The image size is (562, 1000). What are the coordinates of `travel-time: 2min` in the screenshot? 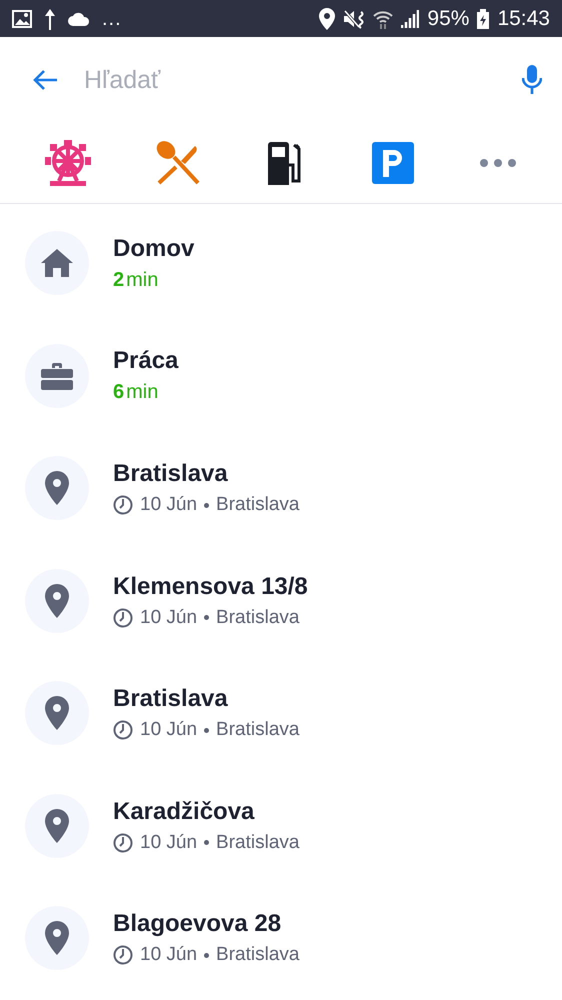 It's located at (136, 280).